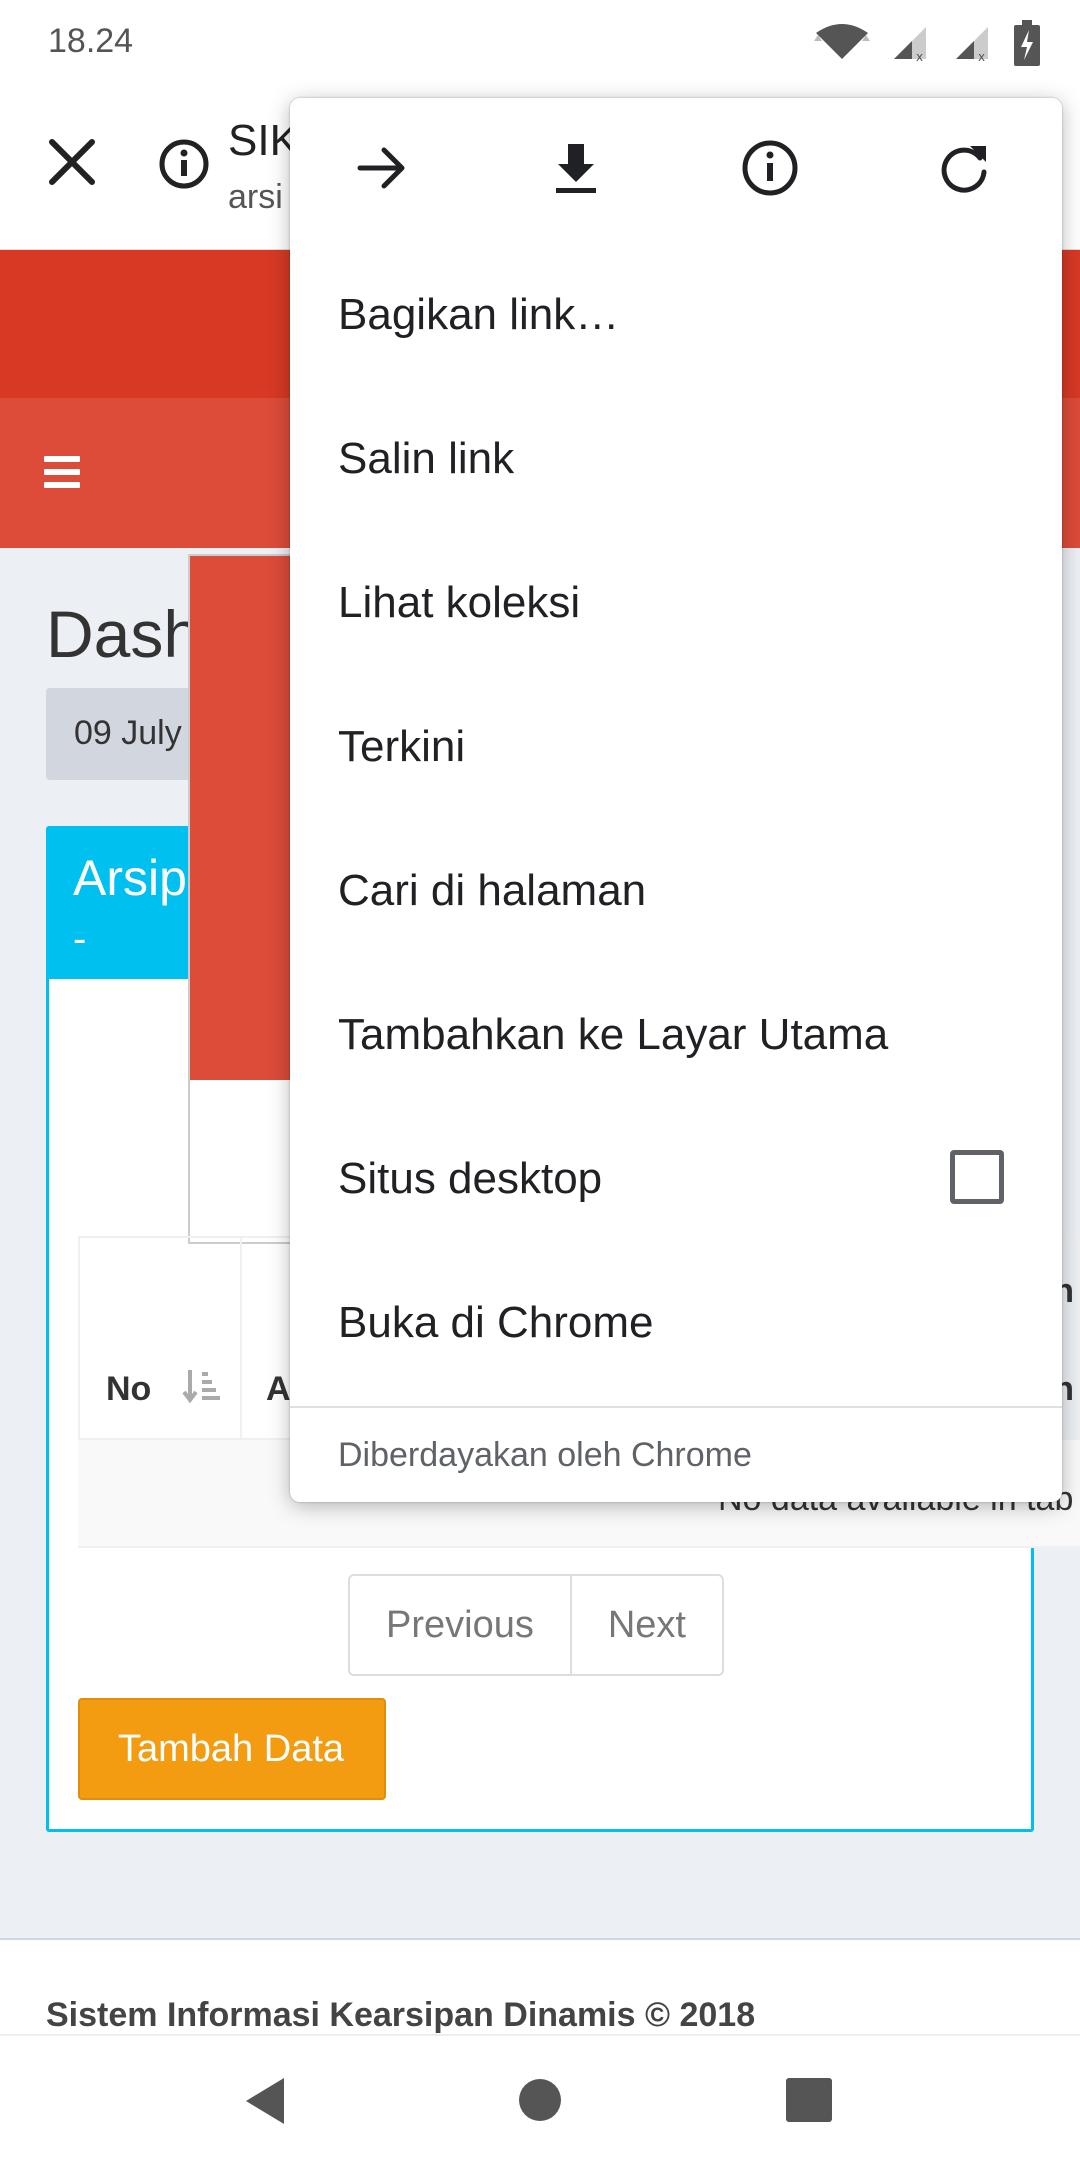 The image size is (1080, 2160). I want to click on next-button: Next, so click(647, 1625).